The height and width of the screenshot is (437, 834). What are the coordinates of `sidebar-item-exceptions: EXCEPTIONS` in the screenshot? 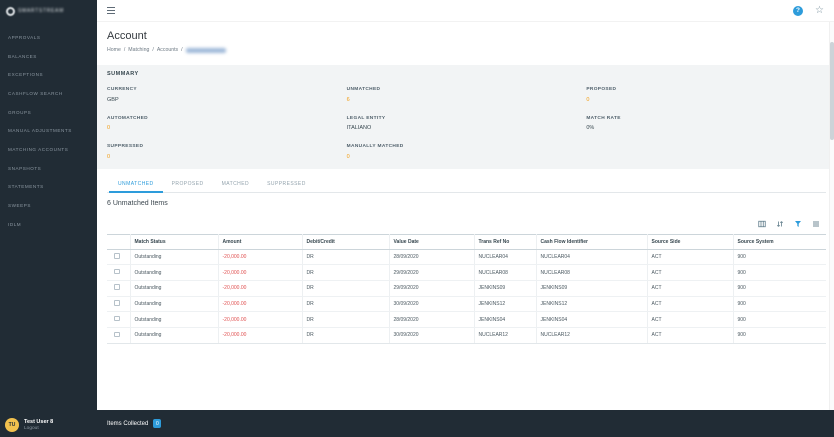 It's located at (48, 74).